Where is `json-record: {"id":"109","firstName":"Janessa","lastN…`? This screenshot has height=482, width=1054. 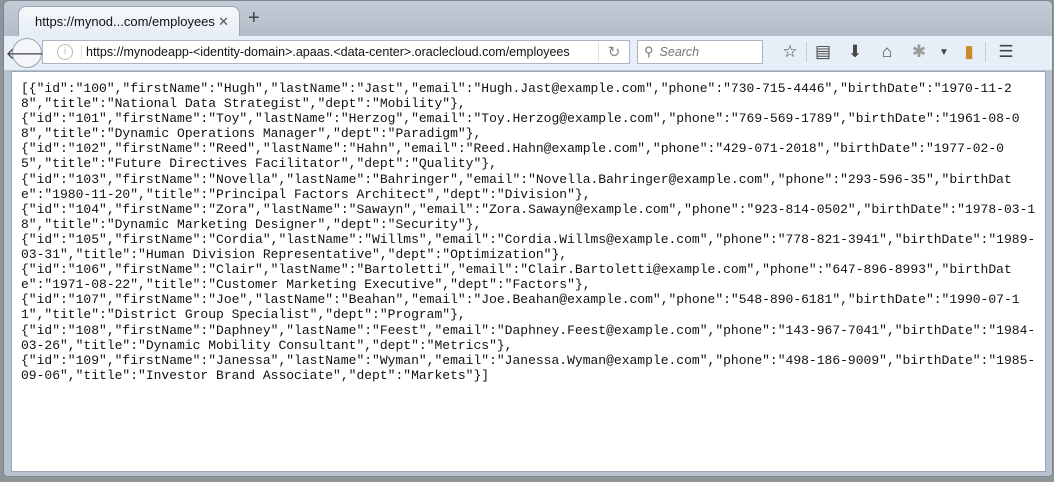
json-record: {"id":"109","firstName":"Janessa","lastN… is located at coordinates (528, 367).